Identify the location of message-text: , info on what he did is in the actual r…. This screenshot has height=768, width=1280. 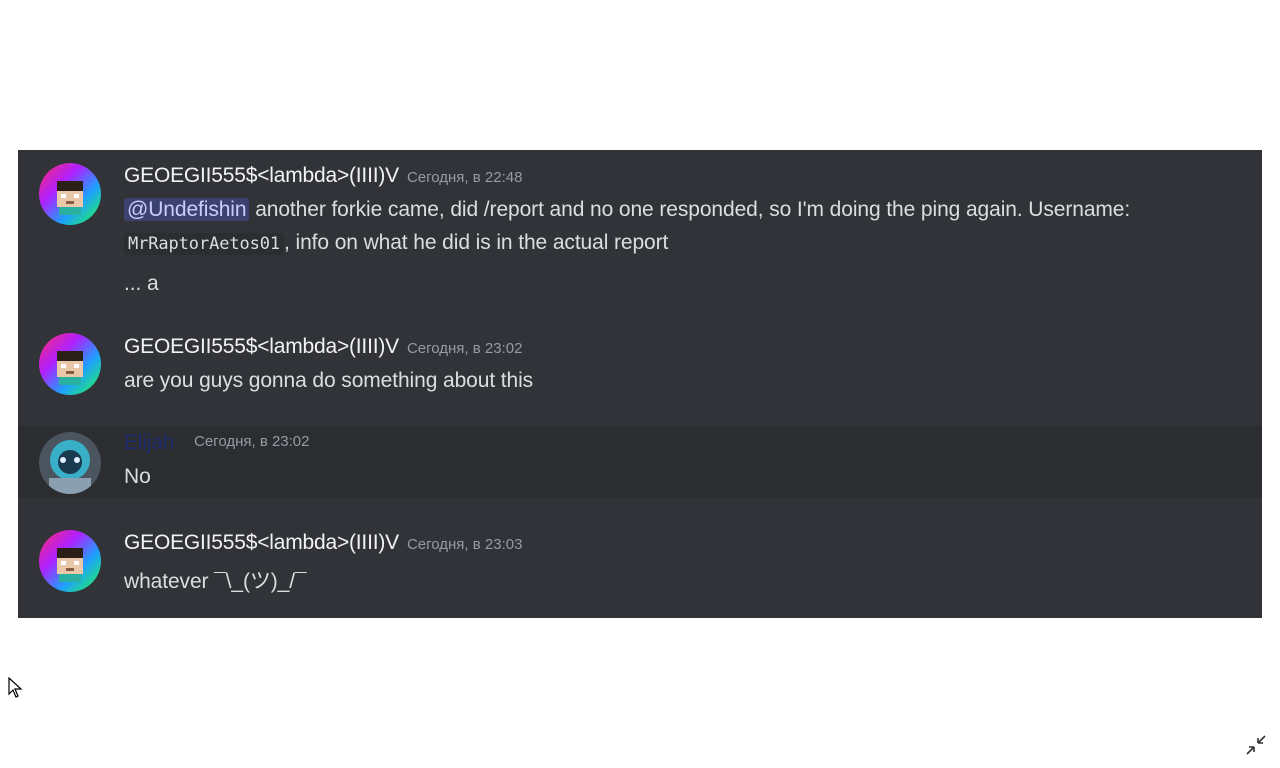
(476, 242).